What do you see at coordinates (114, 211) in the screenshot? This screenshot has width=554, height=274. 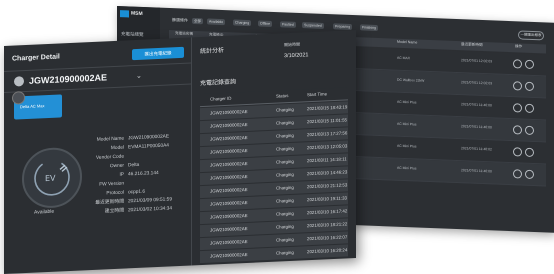 I see `detail-label: 建立時間` at bounding box center [114, 211].